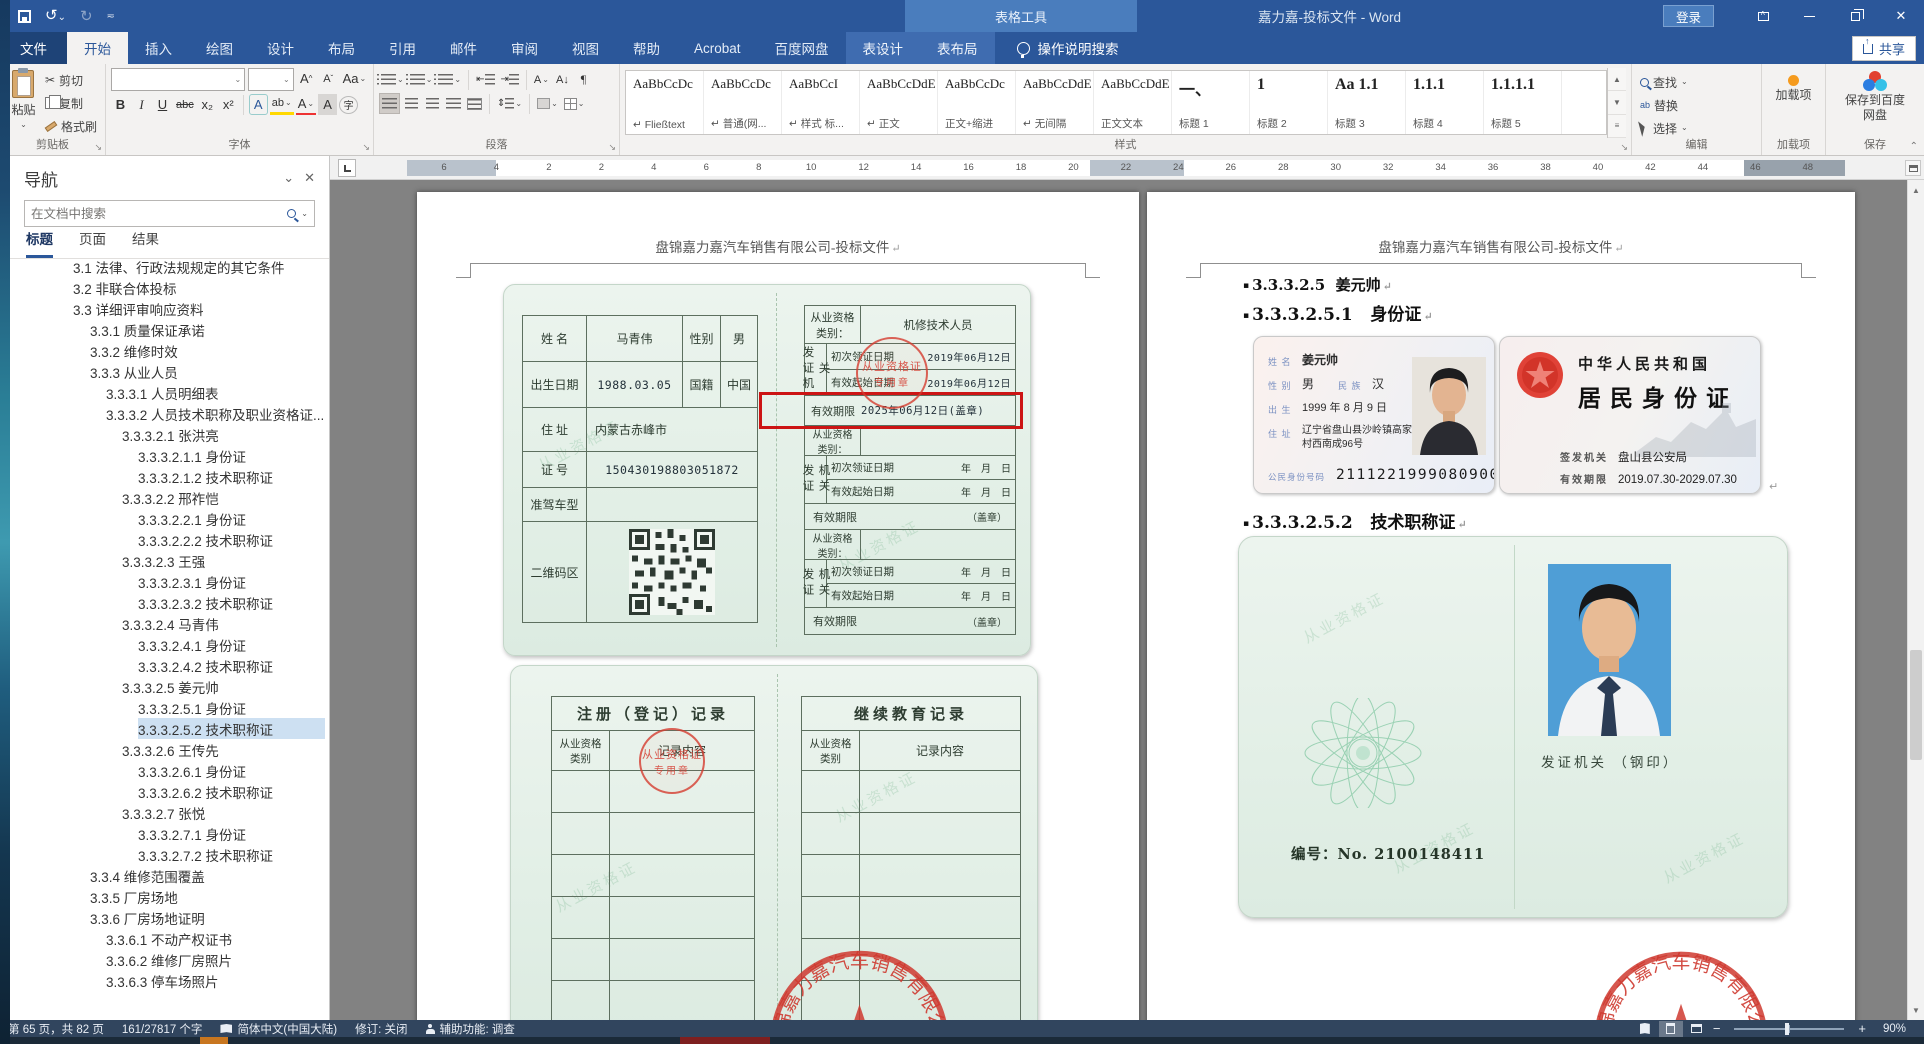 The height and width of the screenshot is (1044, 1924). Describe the element at coordinates (463, 48) in the screenshot. I see `ribbon-tab: 邮件` at that location.